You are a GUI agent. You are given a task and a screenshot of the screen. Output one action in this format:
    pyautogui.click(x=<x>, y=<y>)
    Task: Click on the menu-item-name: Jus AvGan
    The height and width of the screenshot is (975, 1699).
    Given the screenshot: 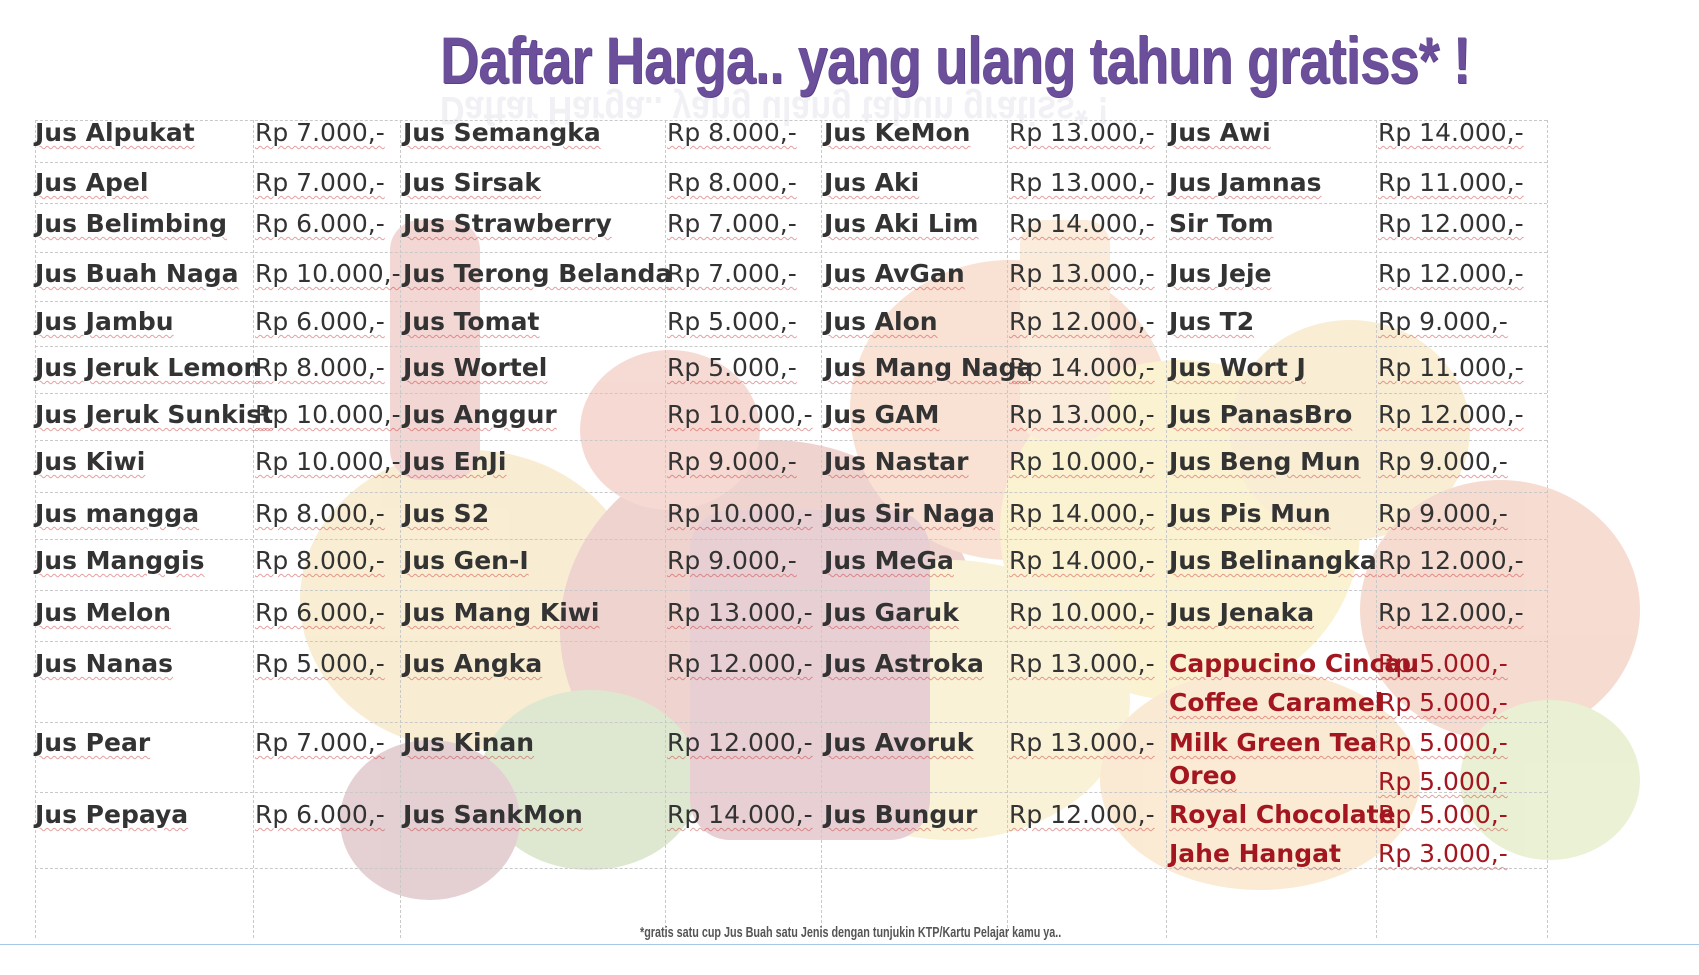 What is the action you would take?
    pyautogui.click(x=894, y=273)
    